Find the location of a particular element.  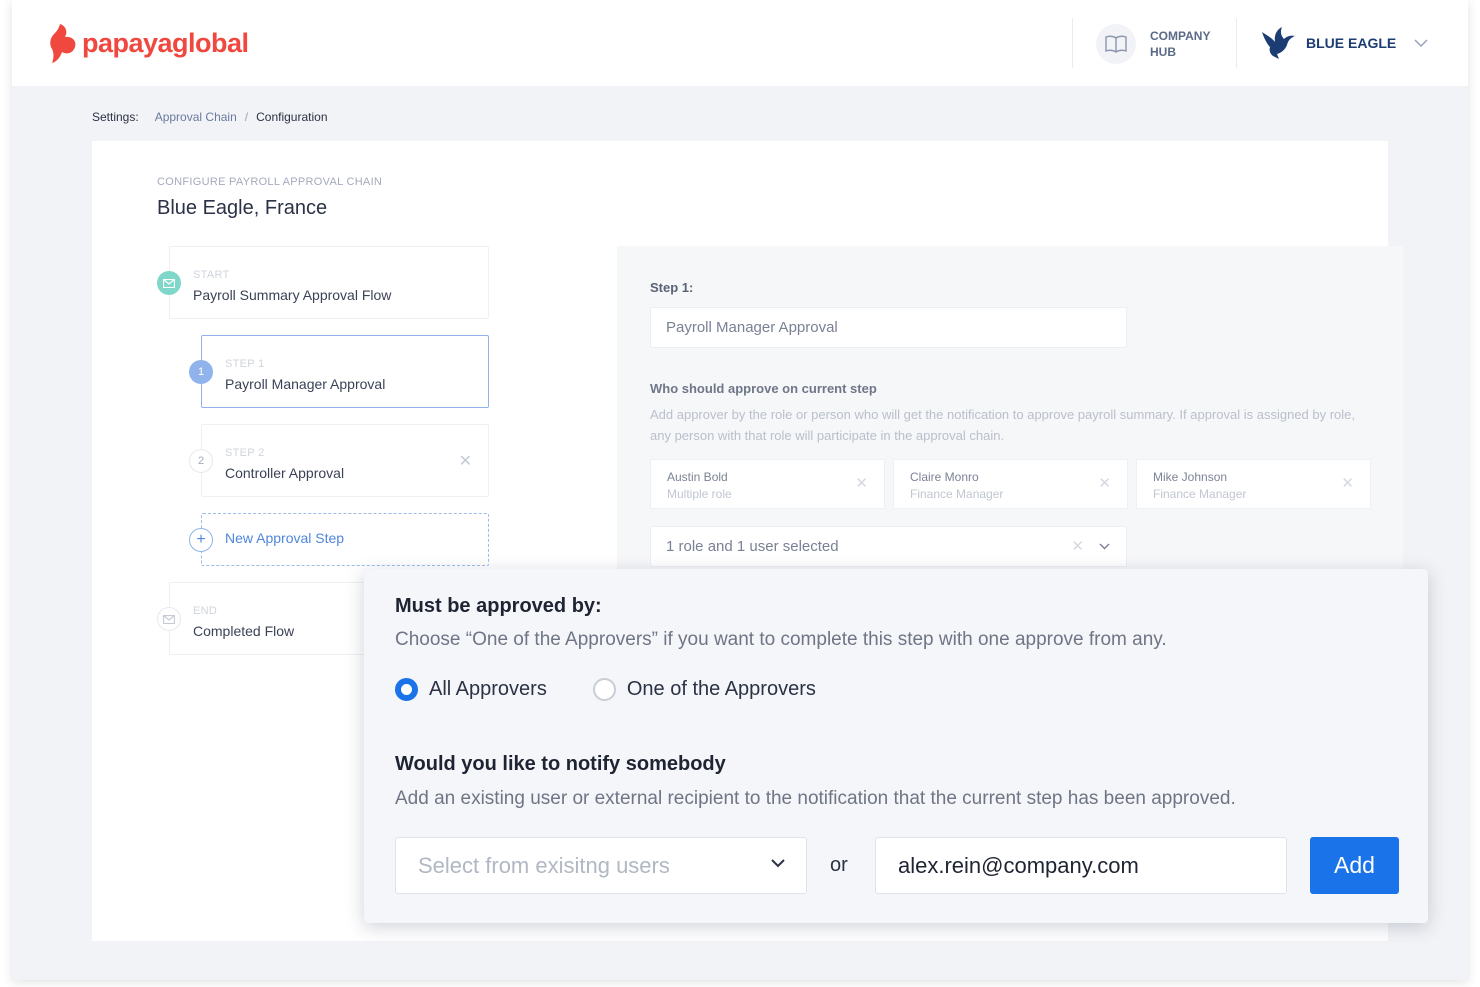

breadcrumb-current: Configuration is located at coordinates (292, 117).